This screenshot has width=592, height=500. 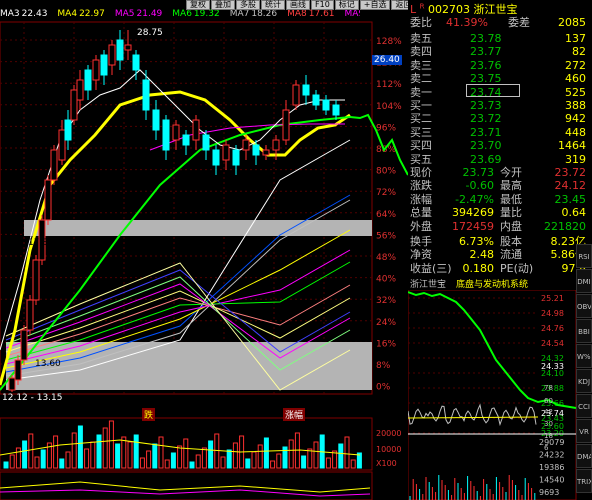 I want to click on tab-sector: 底盘与发动机系统, so click(x=492, y=283).